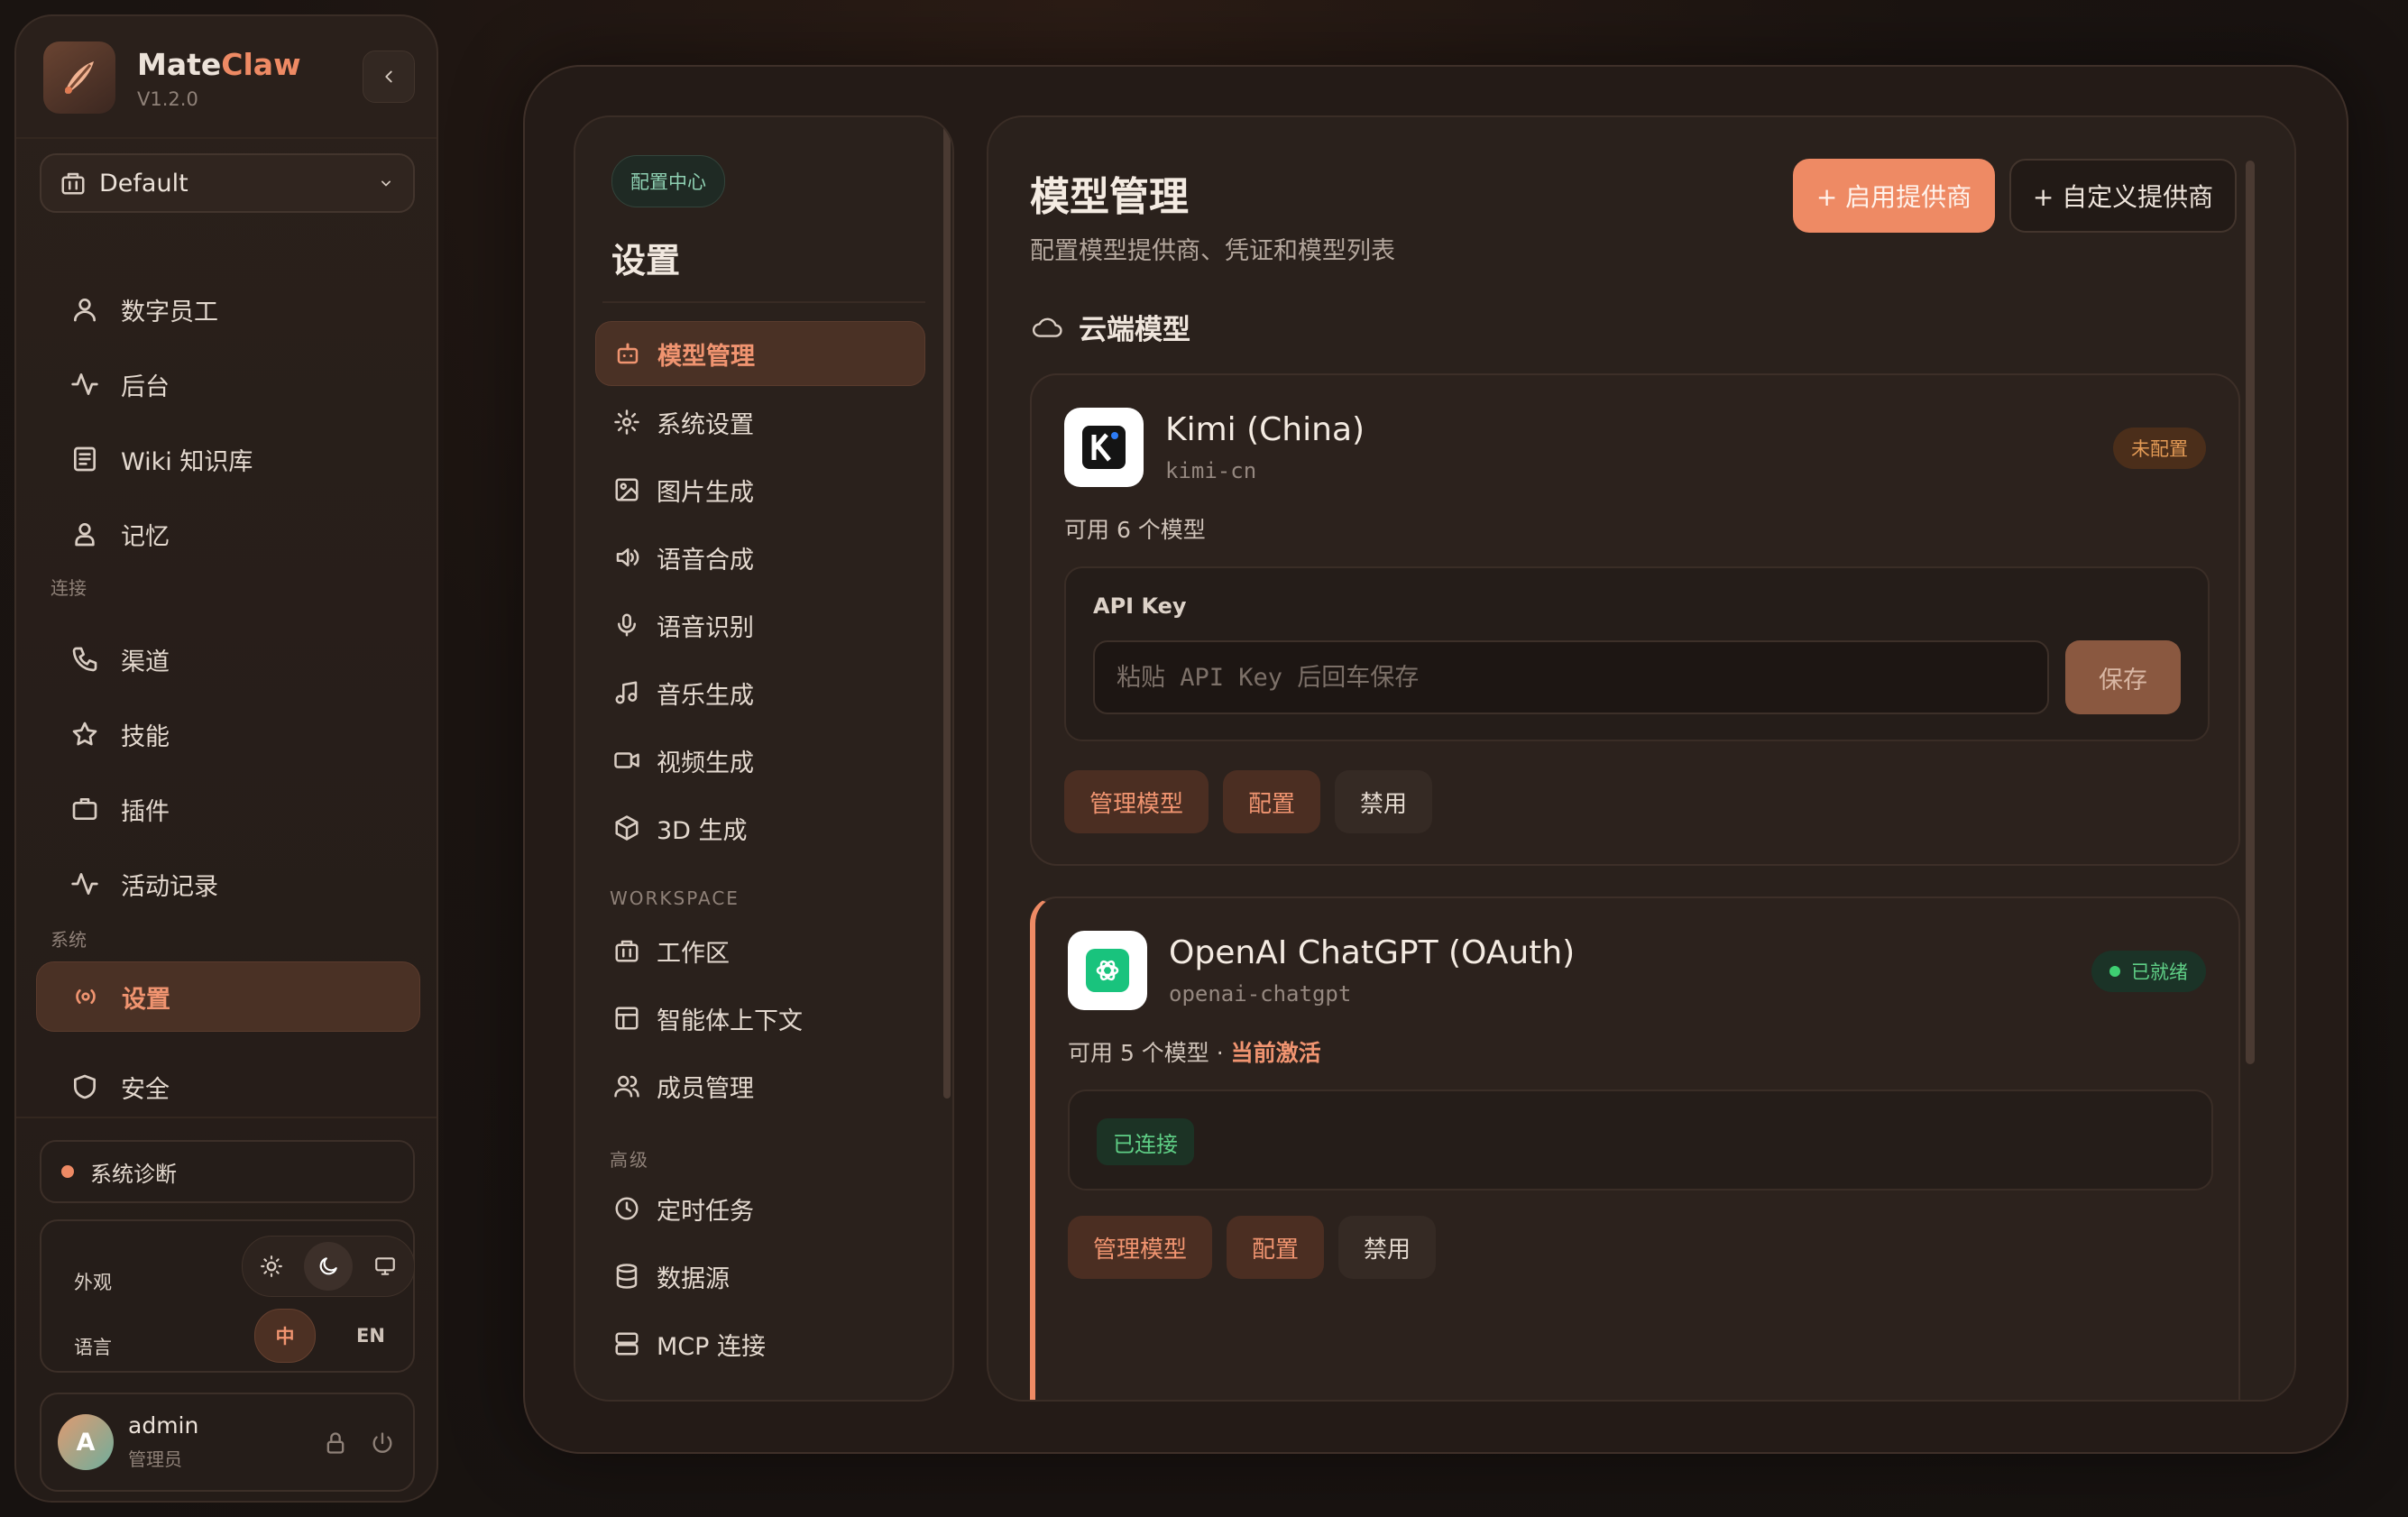 The image size is (2408, 1517). What do you see at coordinates (227, 1171) in the screenshot?
I see `system-diagnostics-button: 系统诊断` at bounding box center [227, 1171].